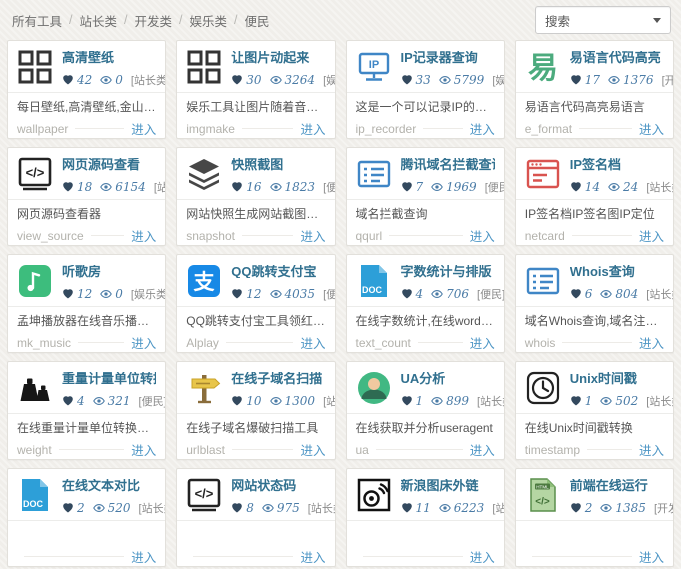 The image size is (681, 569). What do you see at coordinates (603, 20) in the screenshot?
I see `search-select: 搜索` at bounding box center [603, 20].